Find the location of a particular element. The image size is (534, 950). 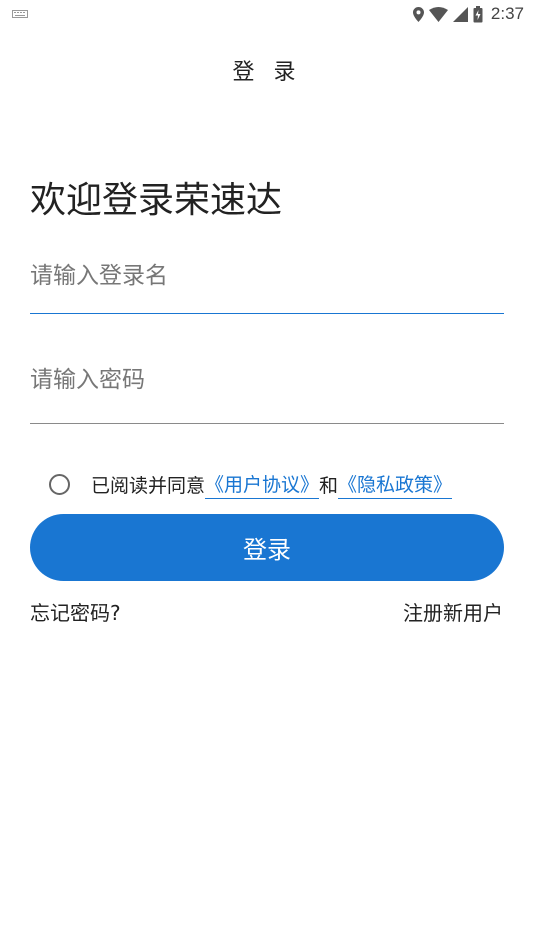

register-link: 注册新用户 is located at coordinates (453, 611).